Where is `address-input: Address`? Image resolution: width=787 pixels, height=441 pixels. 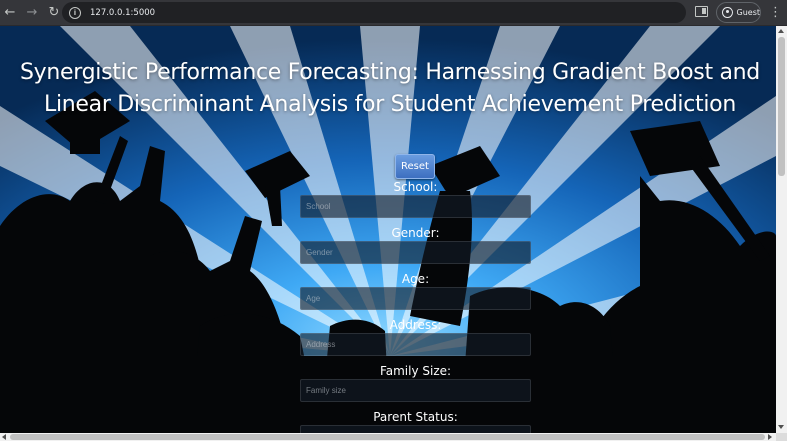
address-input: Address is located at coordinates (415, 344).